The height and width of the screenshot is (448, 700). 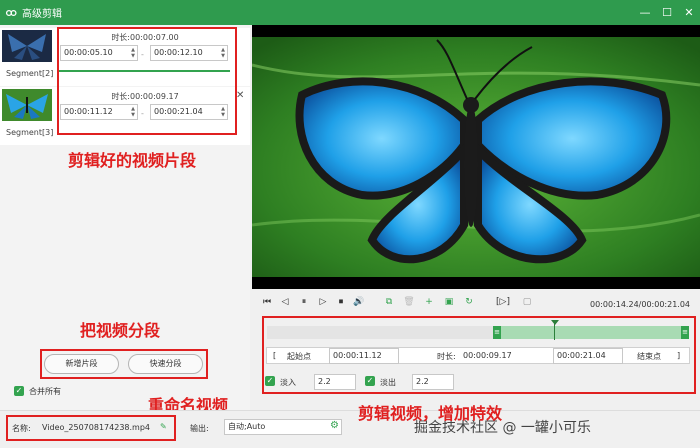 What do you see at coordinates (527, 302) in the screenshot?
I see `snapshot-icon: ▢` at bounding box center [527, 302].